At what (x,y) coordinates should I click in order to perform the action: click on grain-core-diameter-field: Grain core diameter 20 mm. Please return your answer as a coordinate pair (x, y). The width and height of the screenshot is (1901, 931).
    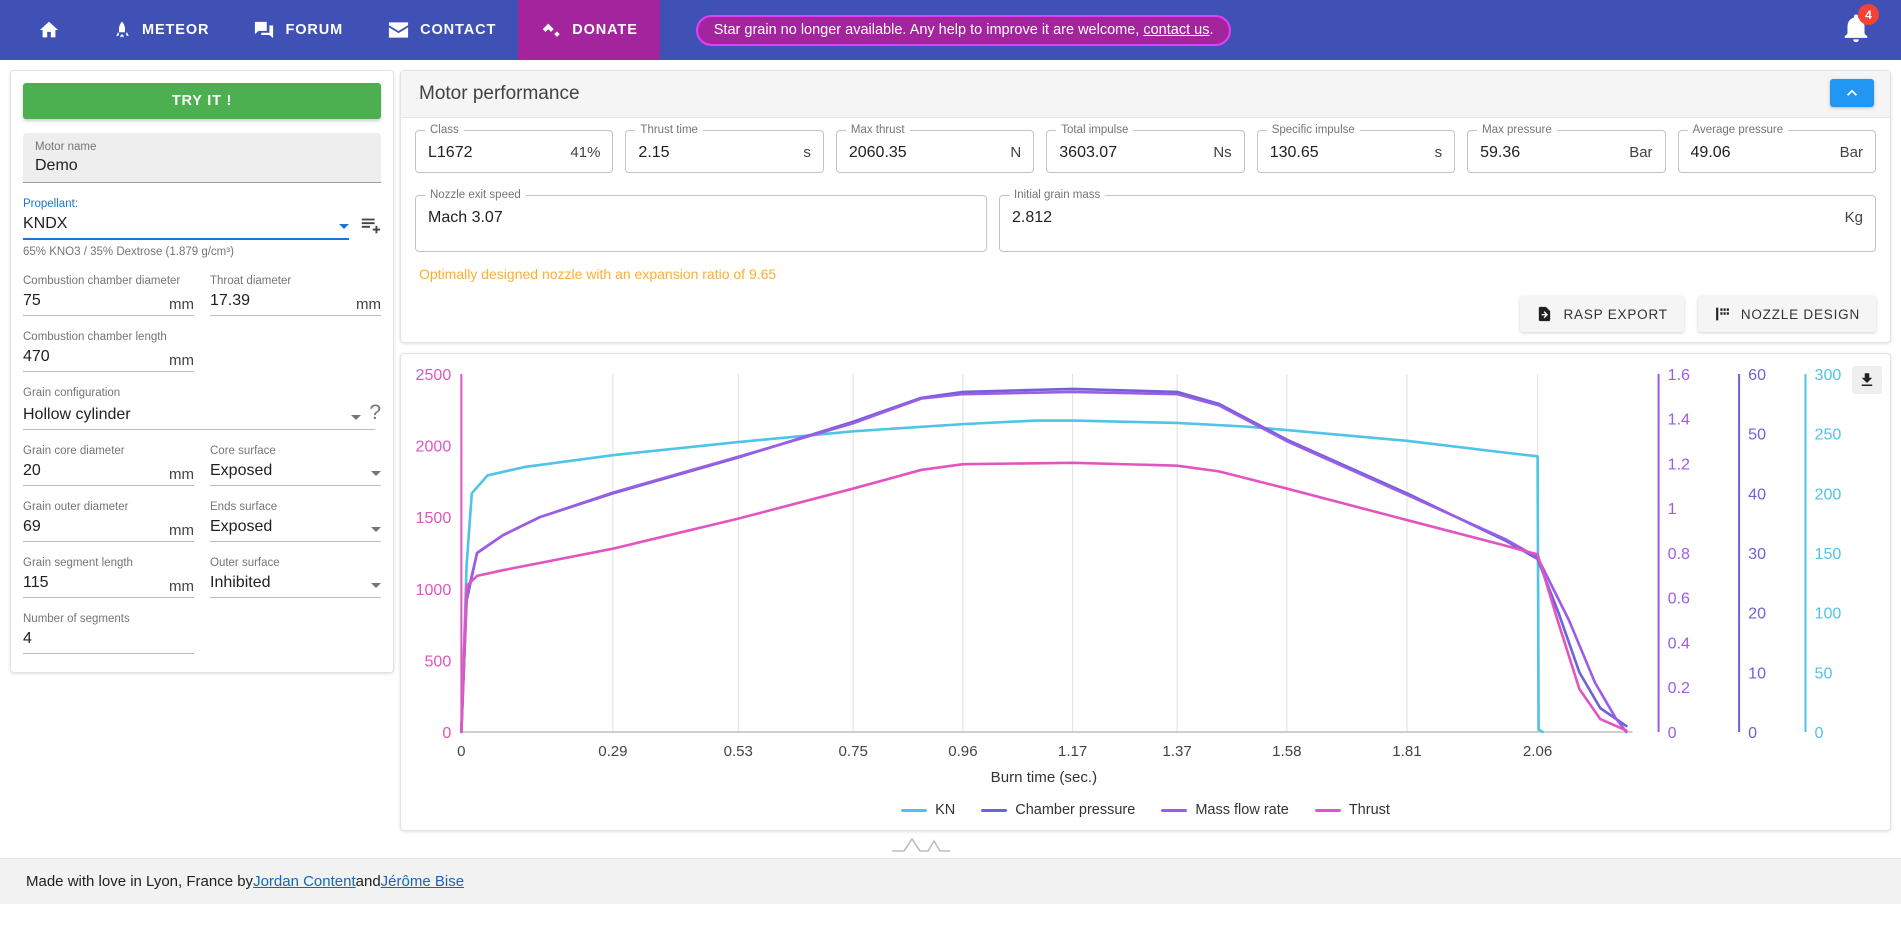
    Looking at the image, I should click on (108, 465).